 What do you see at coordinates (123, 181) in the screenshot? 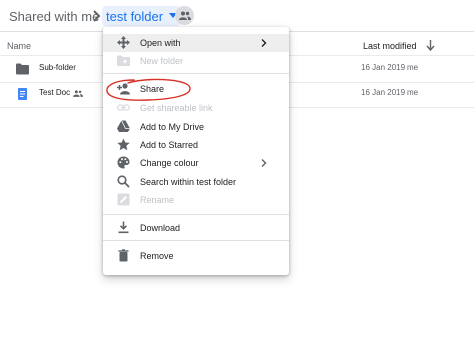
I see `search-icon` at bounding box center [123, 181].